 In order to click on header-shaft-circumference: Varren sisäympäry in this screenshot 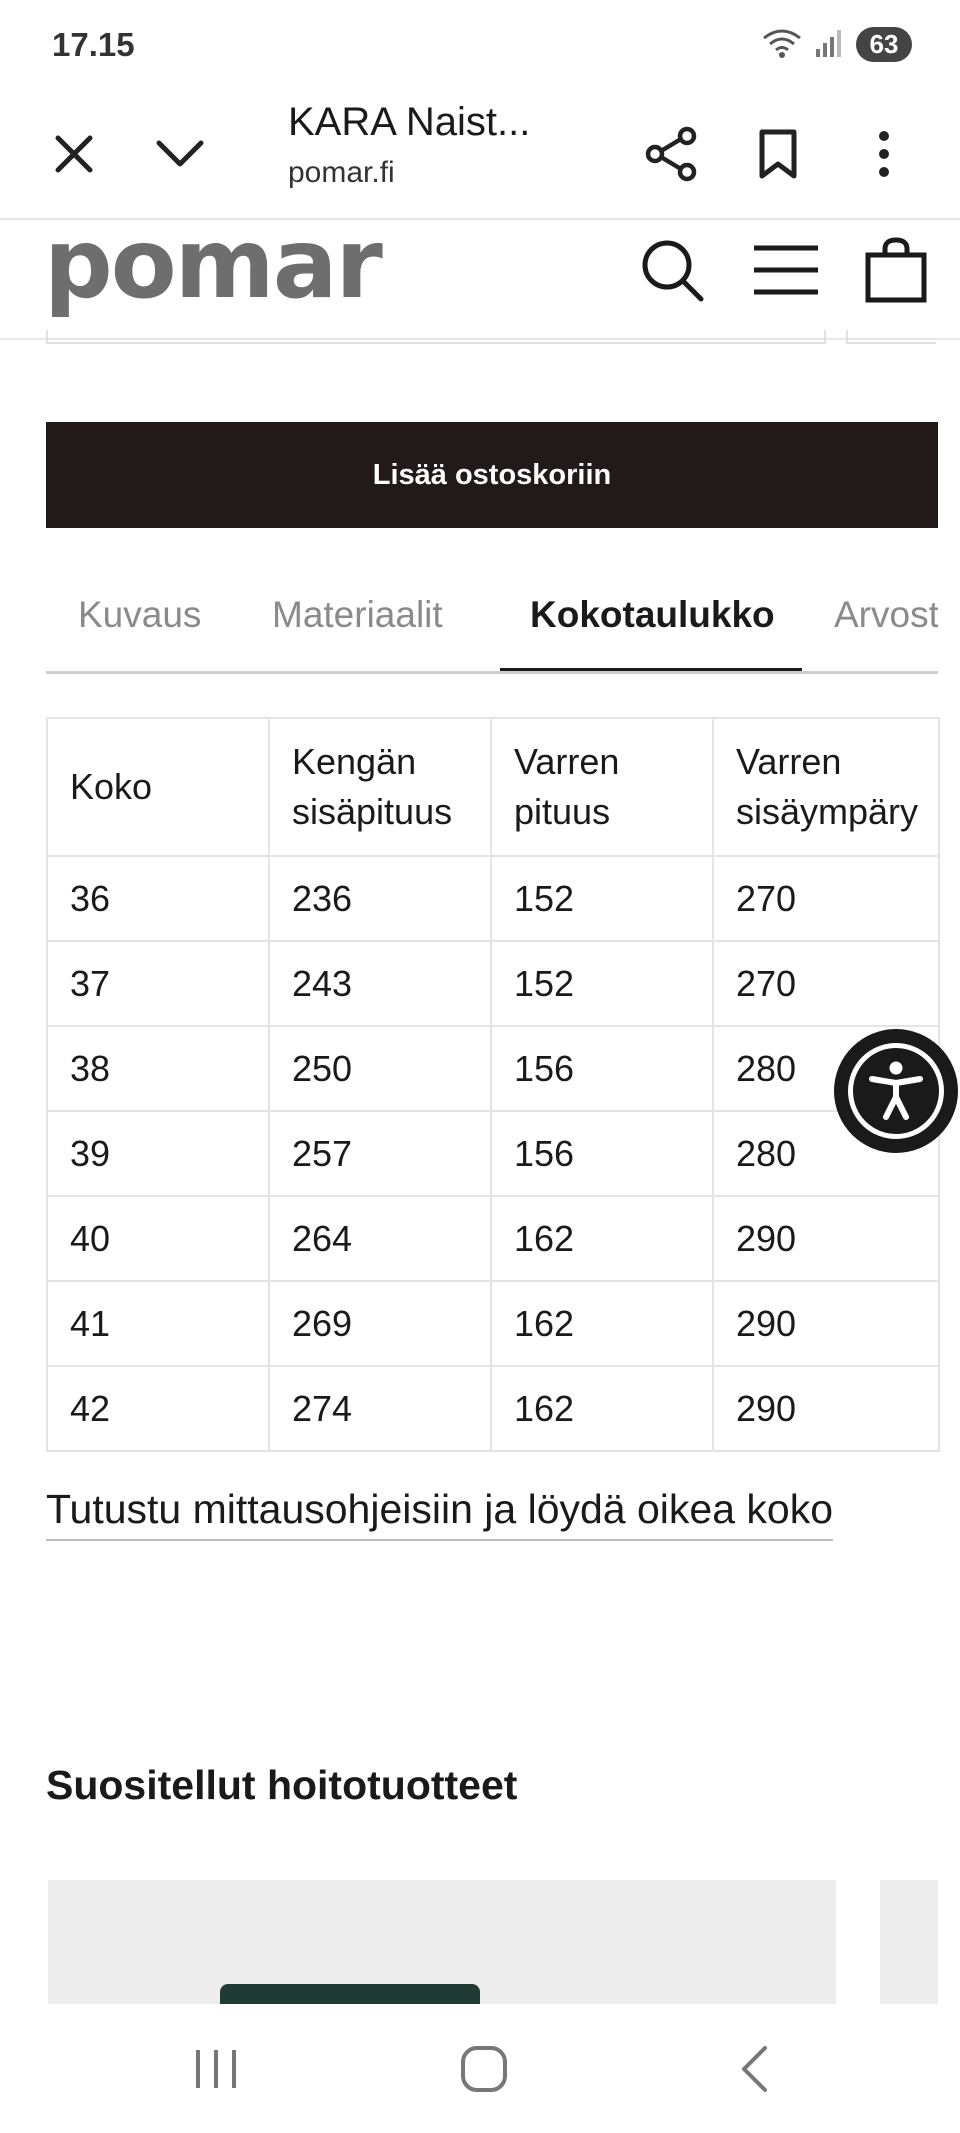, I will do `click(826, 787)`.